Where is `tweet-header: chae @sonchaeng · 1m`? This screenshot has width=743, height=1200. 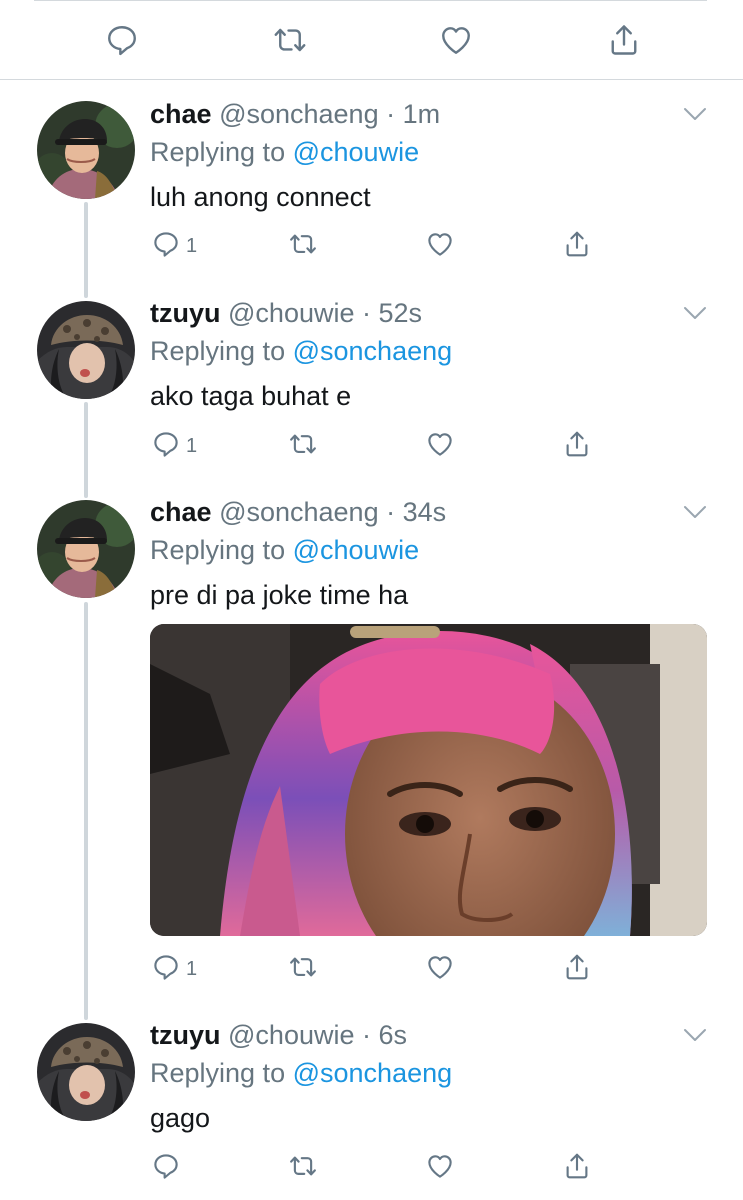
tweet-header: chae @sonchaeng · 1m is located at coordinates (295, 114).